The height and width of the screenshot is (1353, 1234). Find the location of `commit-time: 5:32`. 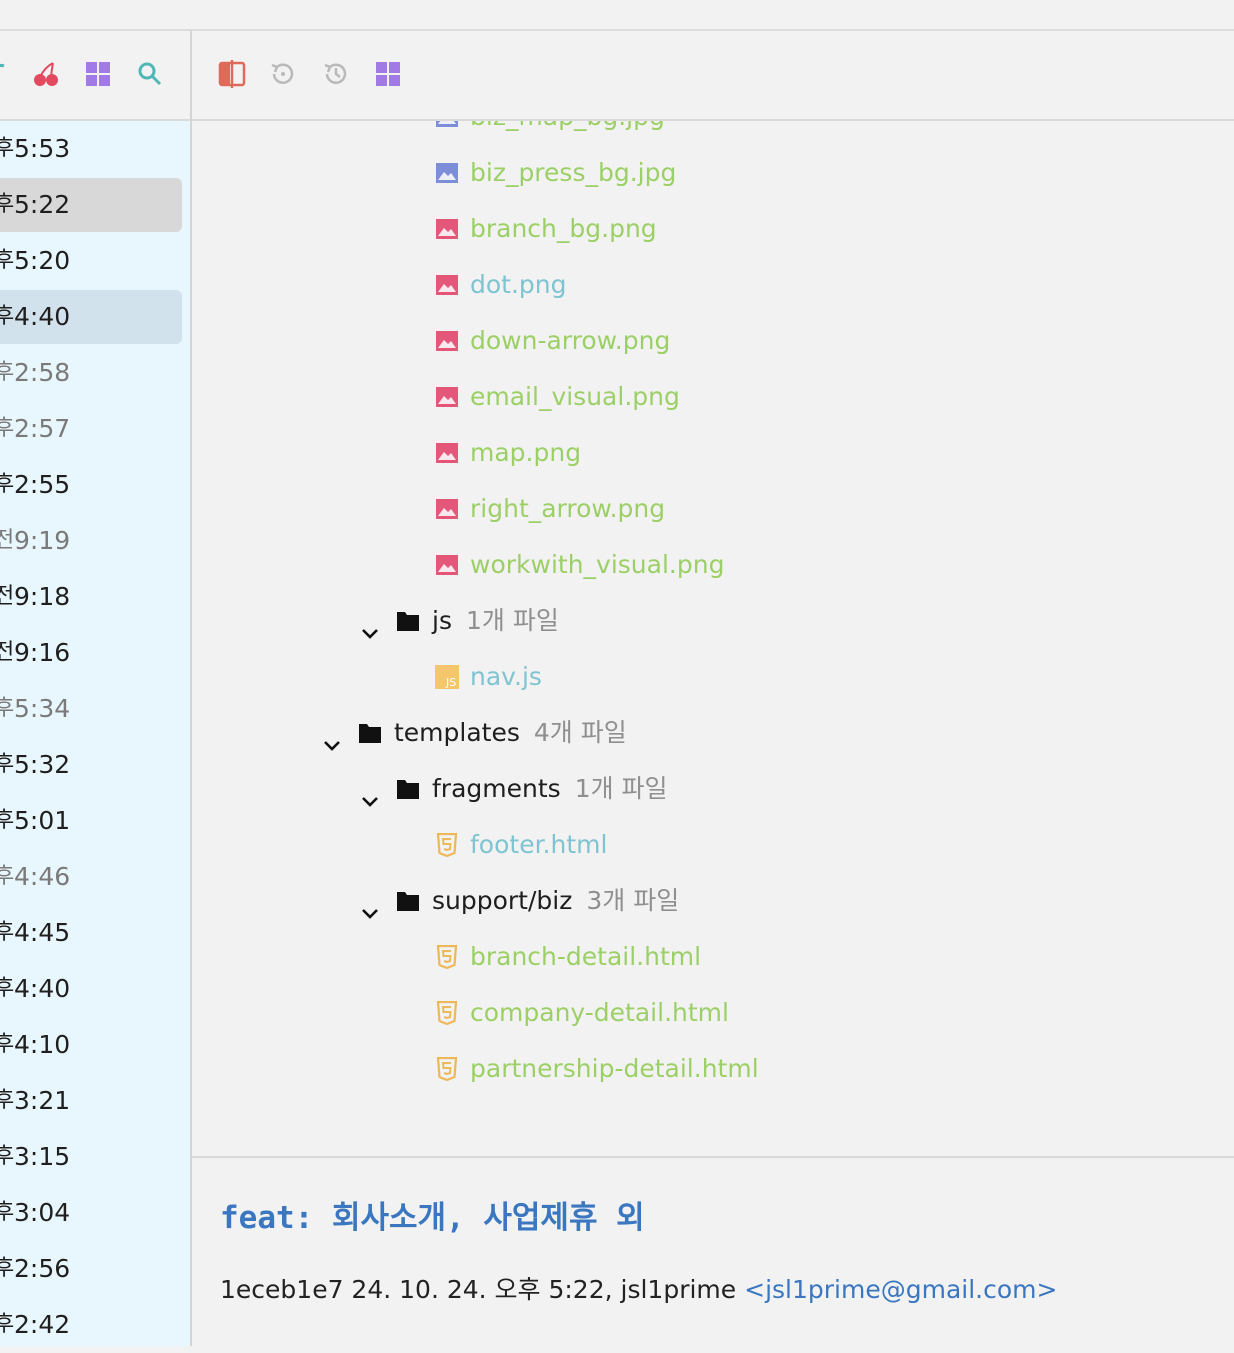

commit-time: 5:32 is located at coordinates (42, 764).